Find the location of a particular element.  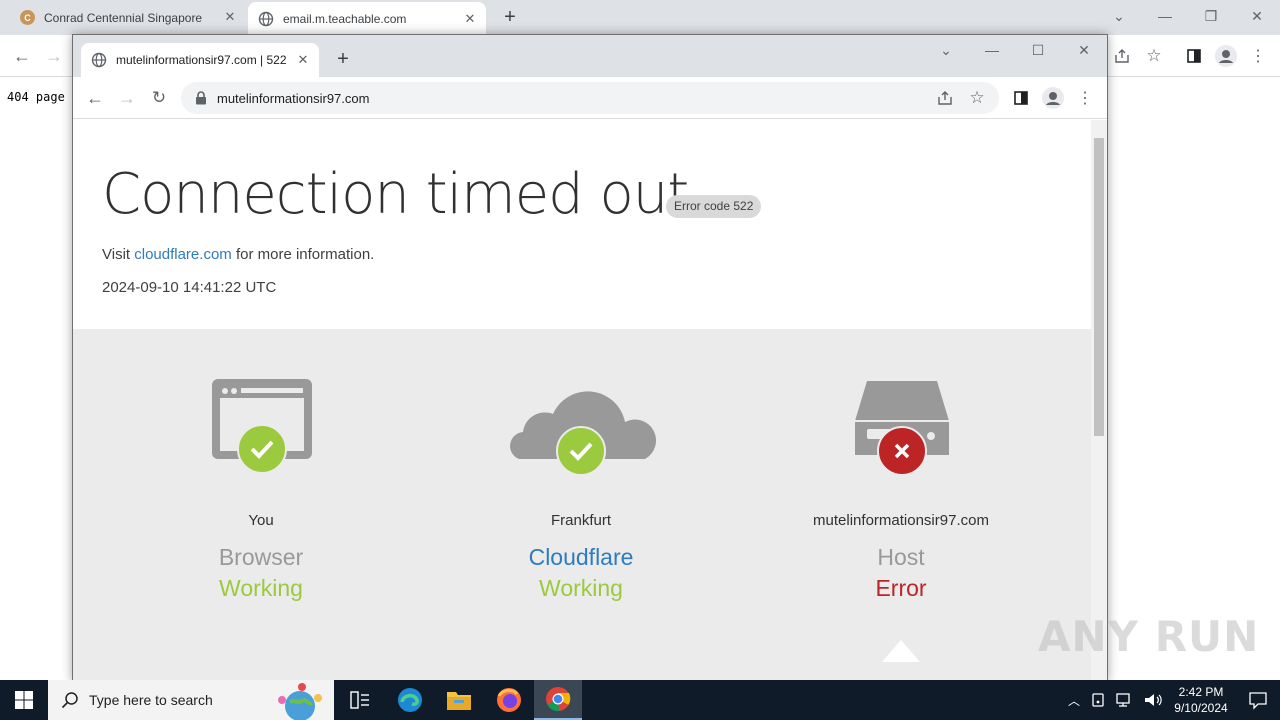

system-tray: ︿ 2:42 PM 9/10/2024 is located at coordinates (1171, 700).